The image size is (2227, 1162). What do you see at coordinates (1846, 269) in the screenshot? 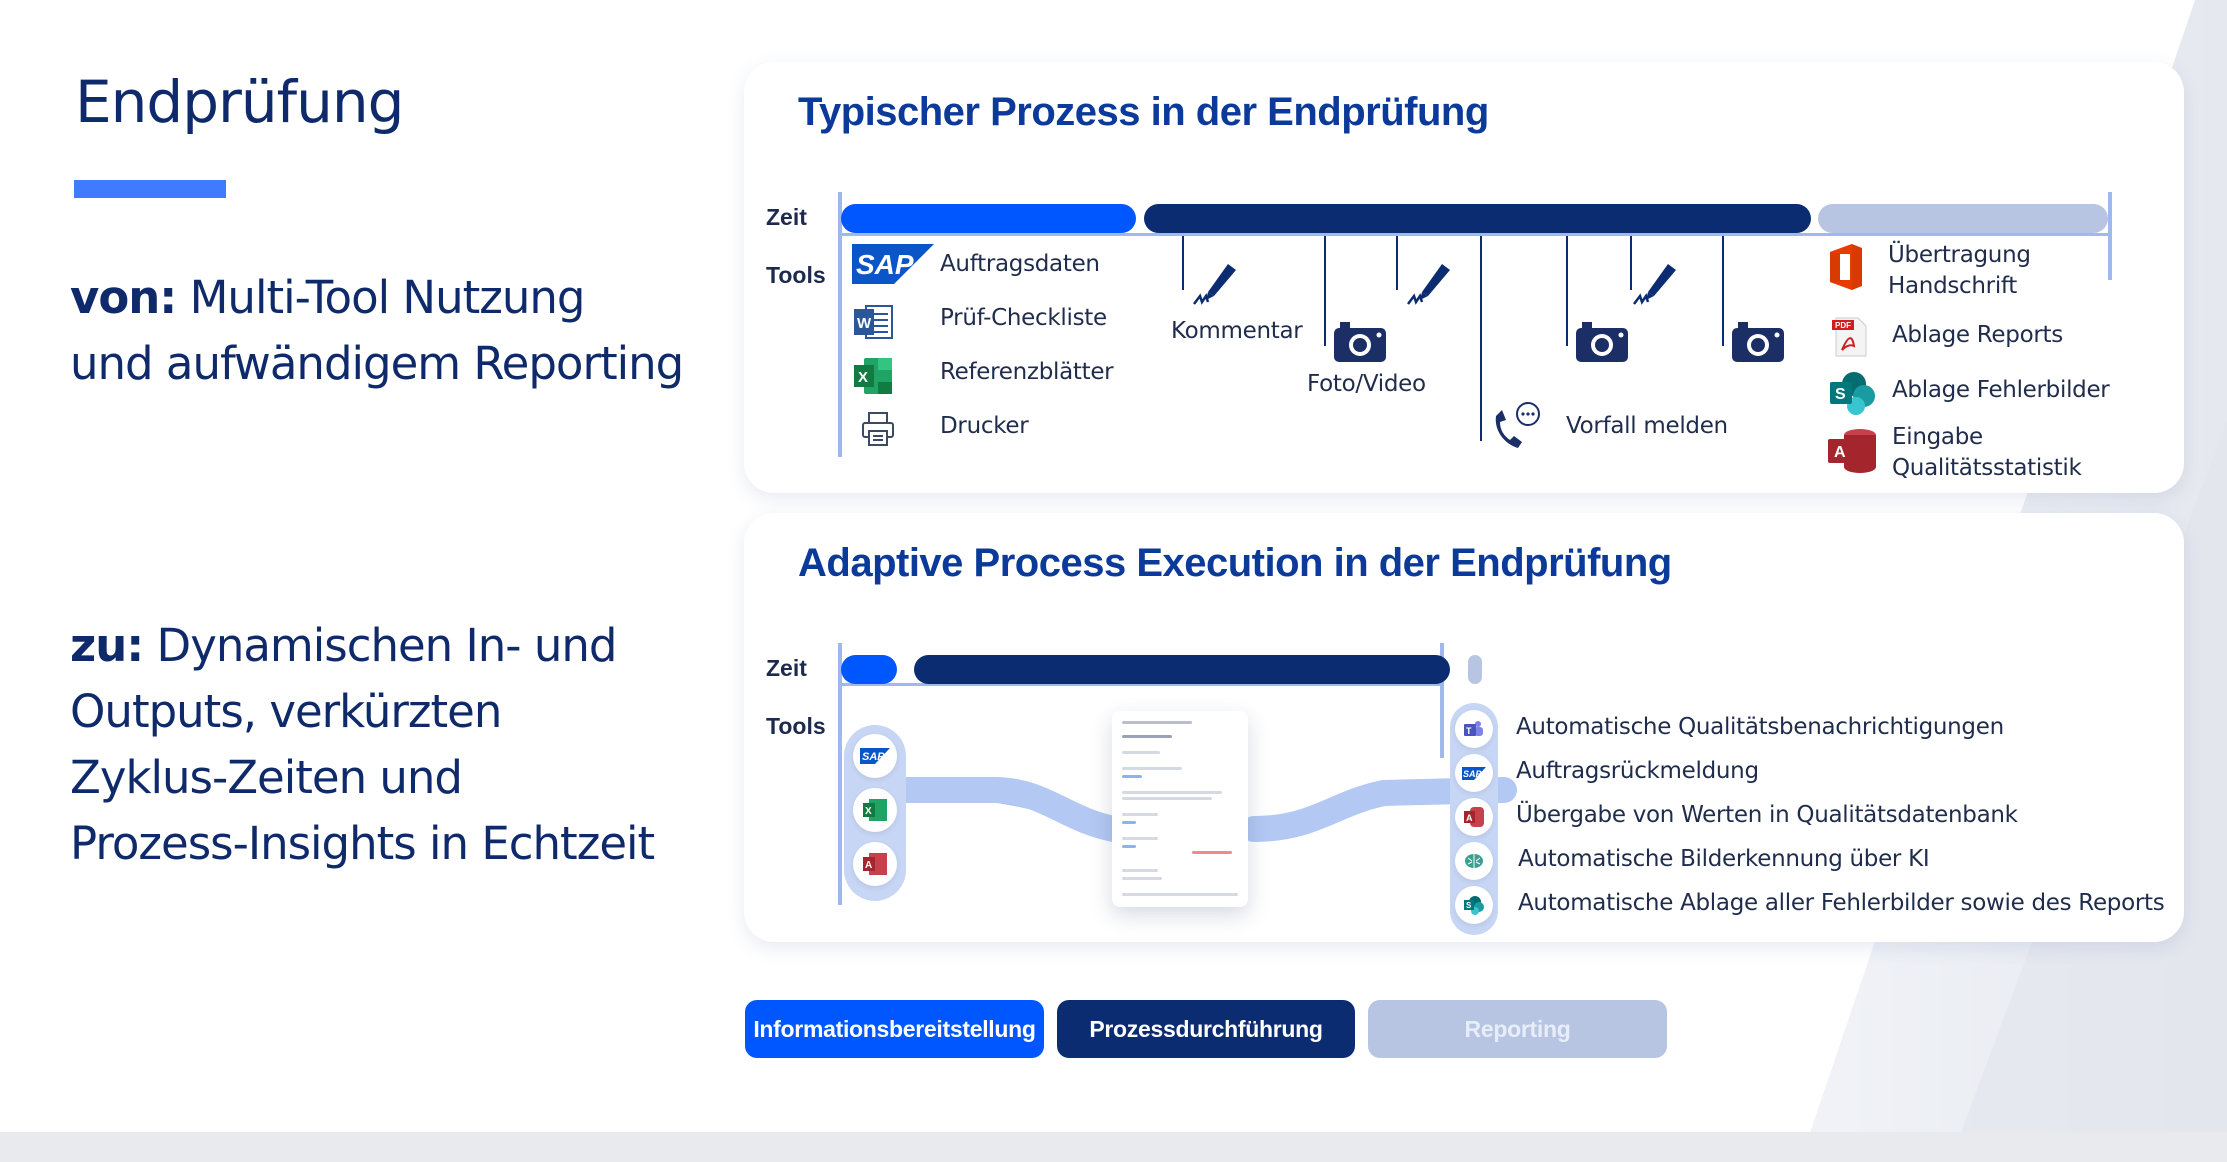
I see `office-icon` at bounding box center [1846, 269].